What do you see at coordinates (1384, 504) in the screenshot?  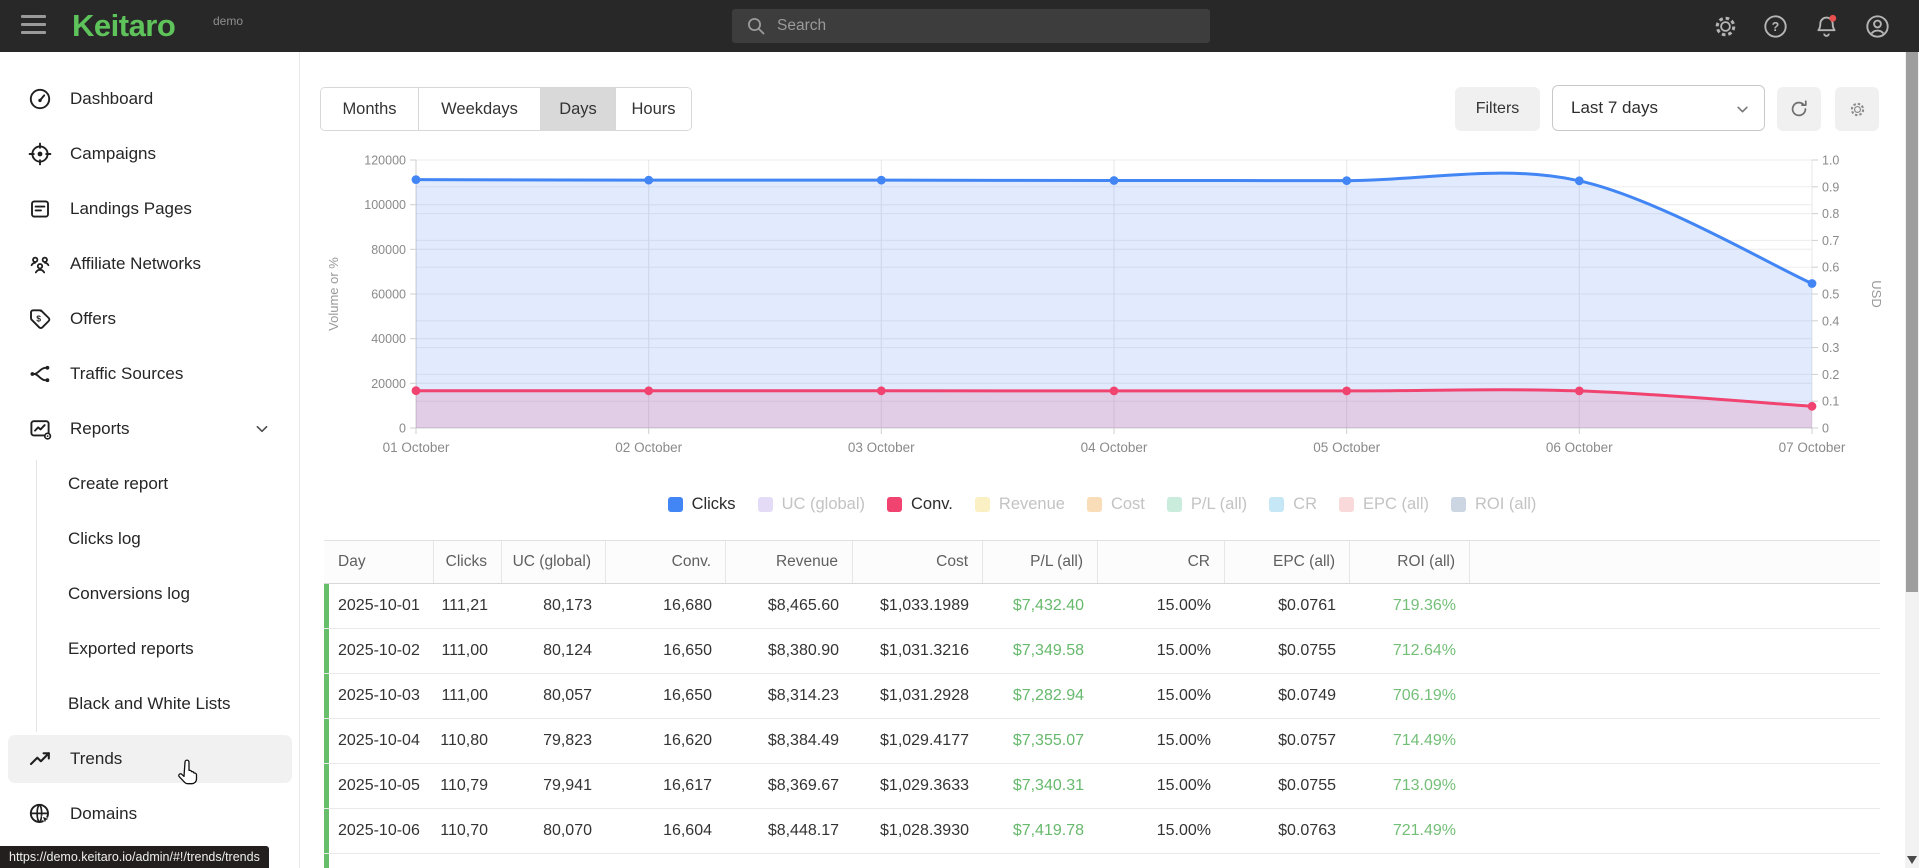 I see `legend-item-epc-all: EPC (all)` at bounding box center [1384, 504].